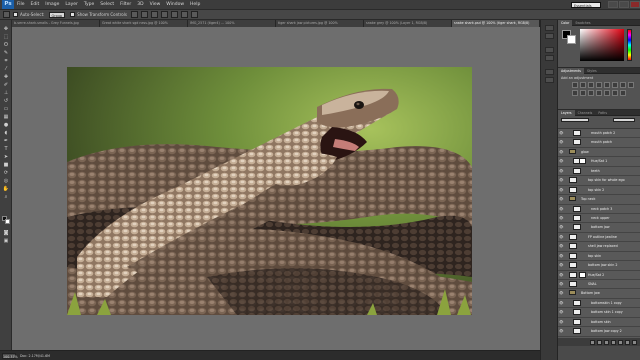 This screenshot has width=640, height=360. Describe the element at coordinates (599, 266) in the screenshot. I see `layer-row: 👁 bottom jaw skin 2` at that location.